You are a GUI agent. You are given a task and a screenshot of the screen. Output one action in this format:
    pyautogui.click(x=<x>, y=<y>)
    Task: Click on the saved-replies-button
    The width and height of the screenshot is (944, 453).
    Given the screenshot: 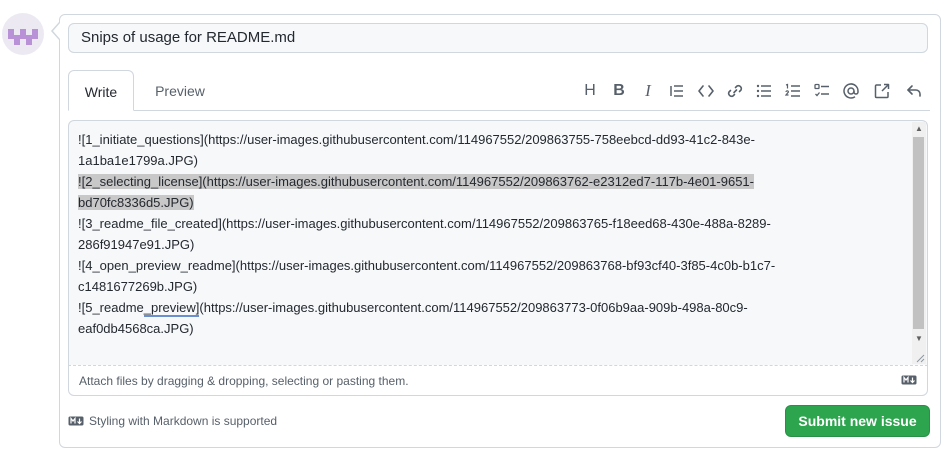 What is the action you would take?
    pyautogui.click(x=914, y=91)
    